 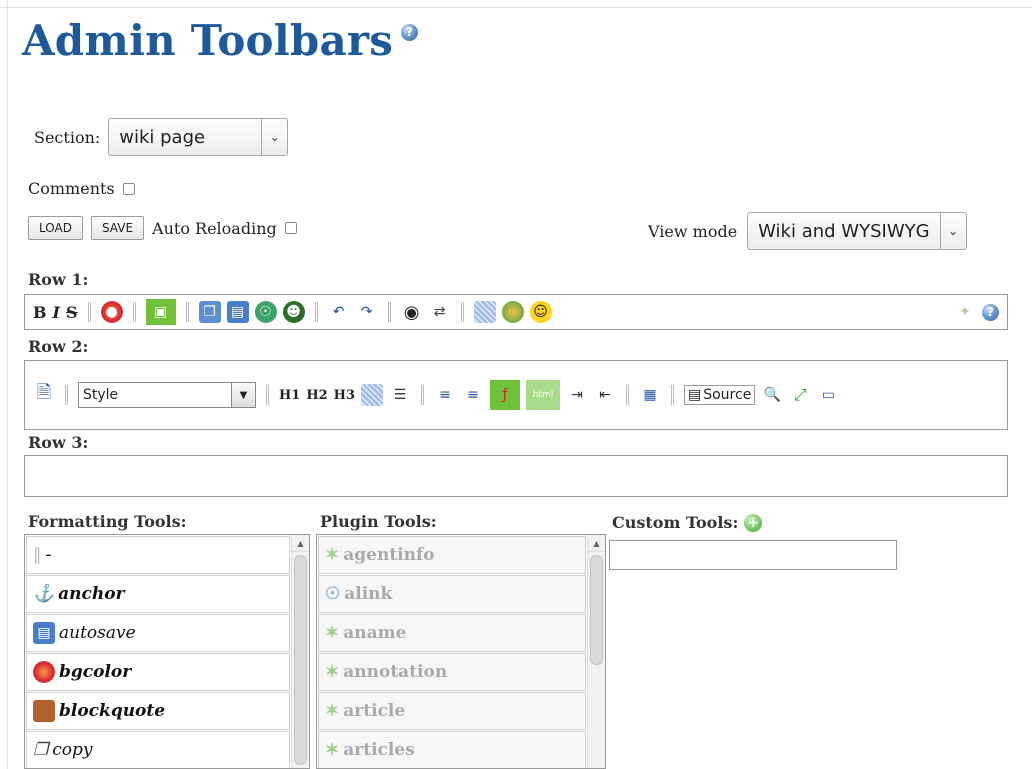 What do you see at coordinates (4, 384) in the screenshot?
I see `frame-left-border` at bounding box center [4, 384].